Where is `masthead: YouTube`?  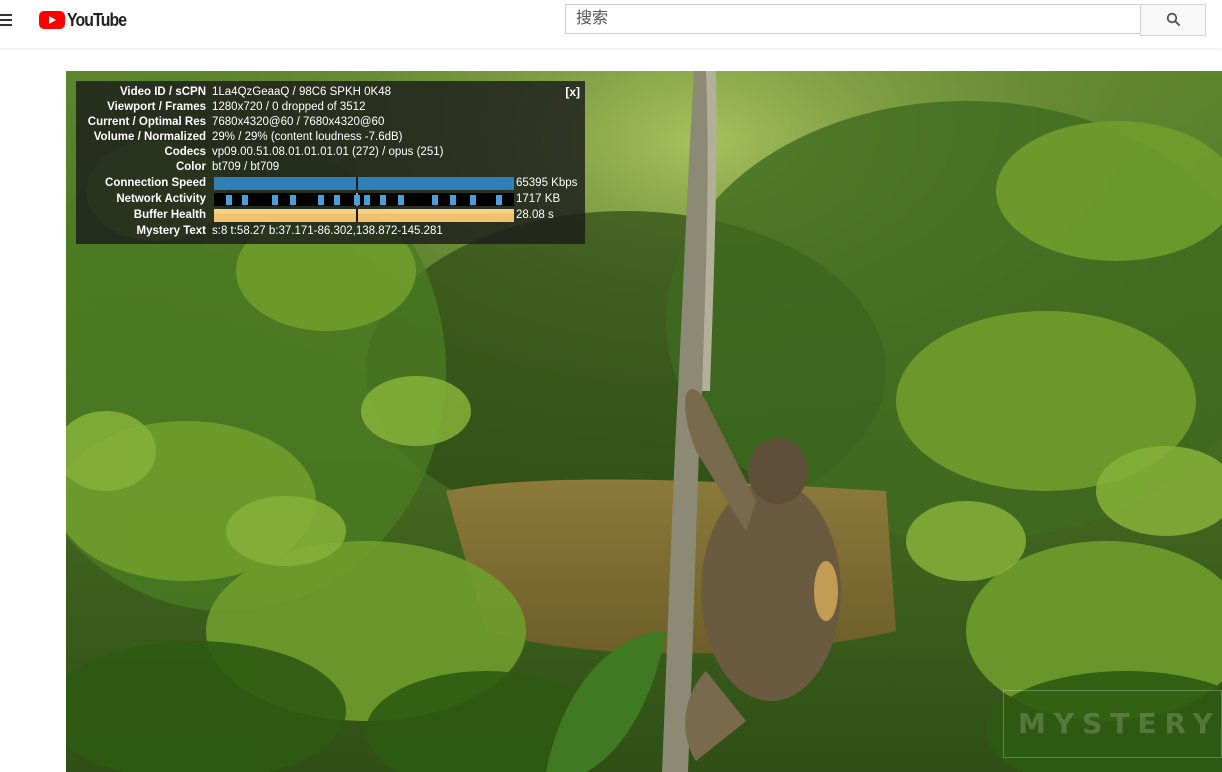
masthead: YouTube is located at coordinates (611, 24).